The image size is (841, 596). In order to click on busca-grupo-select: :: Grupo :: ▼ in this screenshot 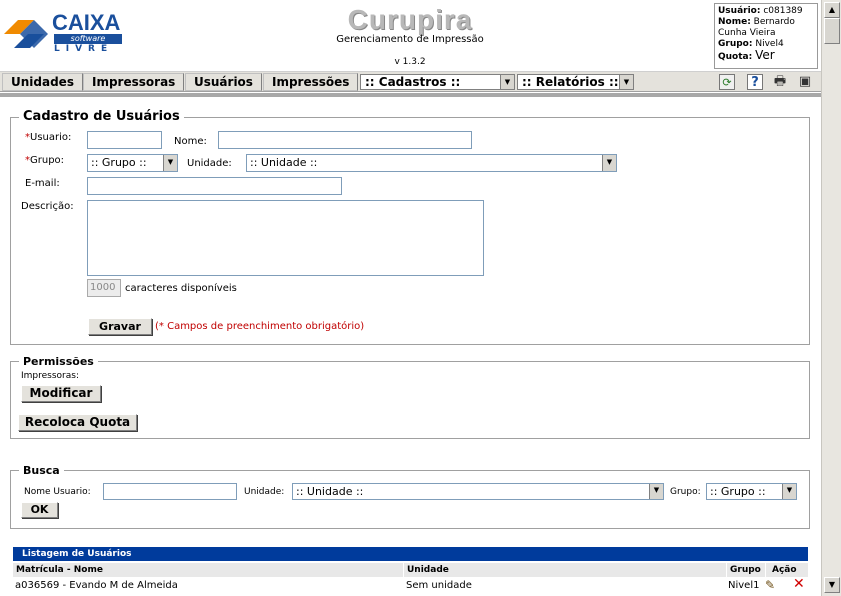, I will do `click(751, 491)`.